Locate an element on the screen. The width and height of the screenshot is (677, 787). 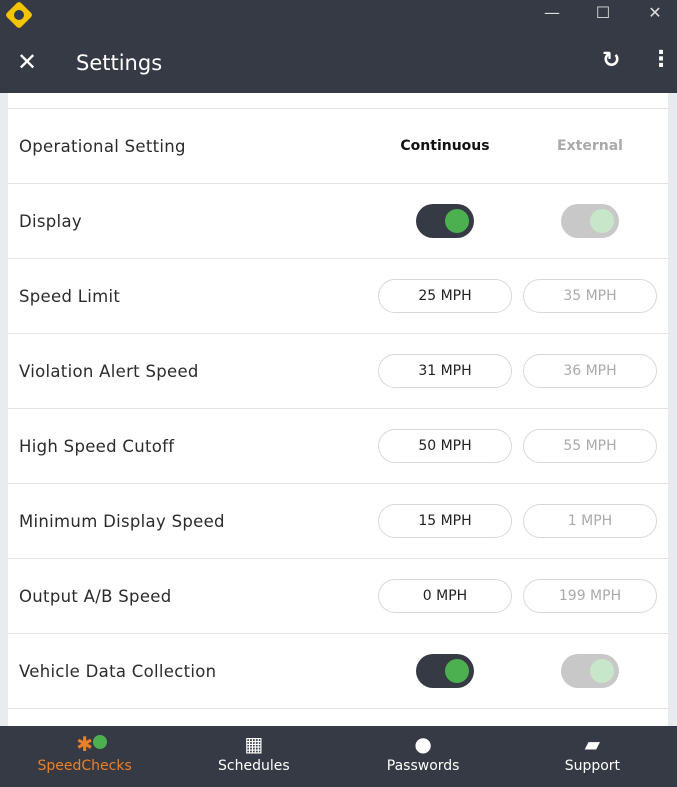
calendar-icon: ▦ is located at coordinates (254, 744).